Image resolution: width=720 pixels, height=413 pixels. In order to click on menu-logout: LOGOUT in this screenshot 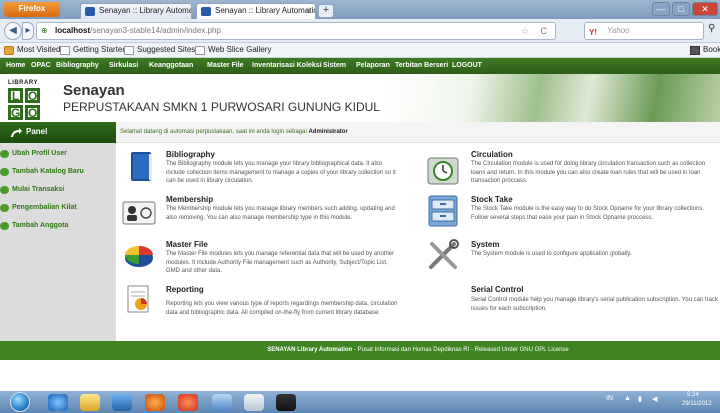, I will do `click(467, 66)`.